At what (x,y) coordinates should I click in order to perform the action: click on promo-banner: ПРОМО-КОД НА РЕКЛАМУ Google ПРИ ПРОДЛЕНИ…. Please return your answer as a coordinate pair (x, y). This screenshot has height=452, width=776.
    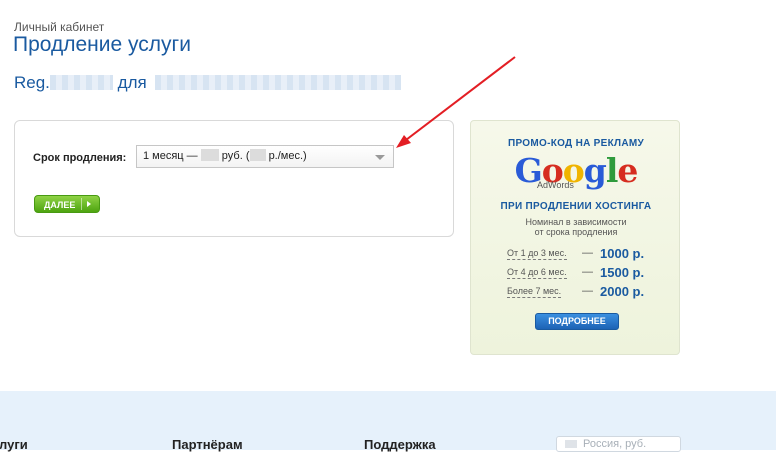
    Looking at the image, I should click on (575, 237).